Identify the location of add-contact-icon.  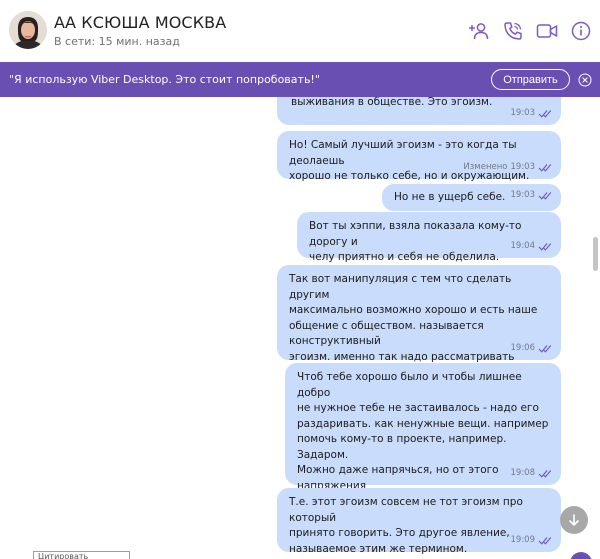
(479, 31).